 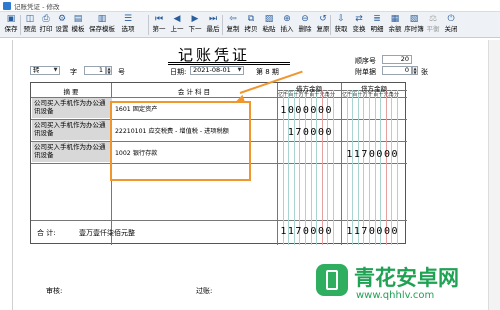 I want to click on prev-icon: ◀, so click(x=177, y=19).